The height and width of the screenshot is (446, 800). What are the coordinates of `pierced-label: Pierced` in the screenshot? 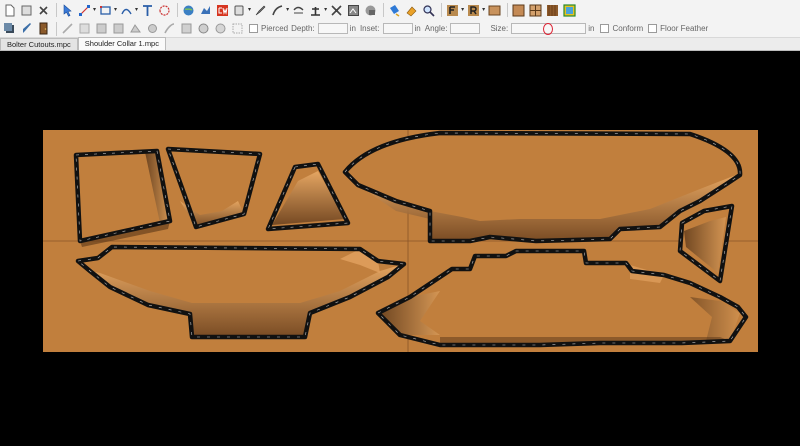 It's located at (275, 28).